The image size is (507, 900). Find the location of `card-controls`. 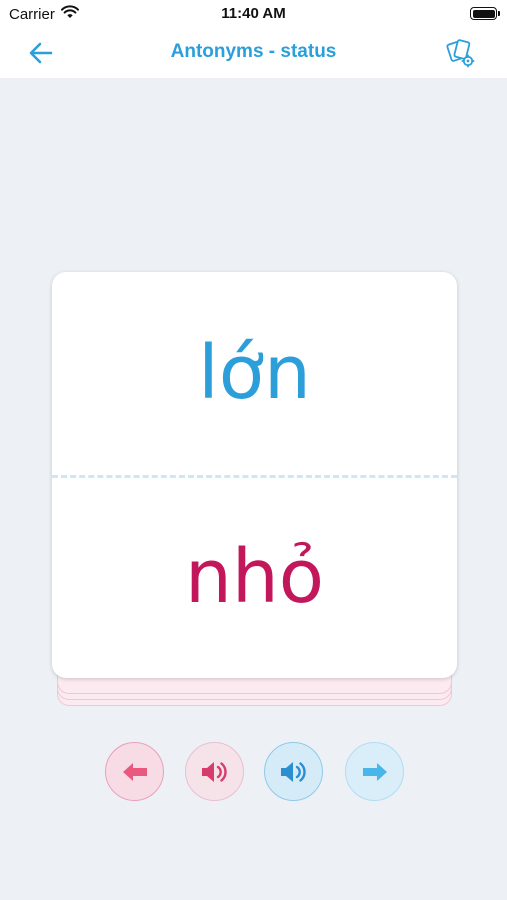

card-controls is located at coordinates (253, 772).